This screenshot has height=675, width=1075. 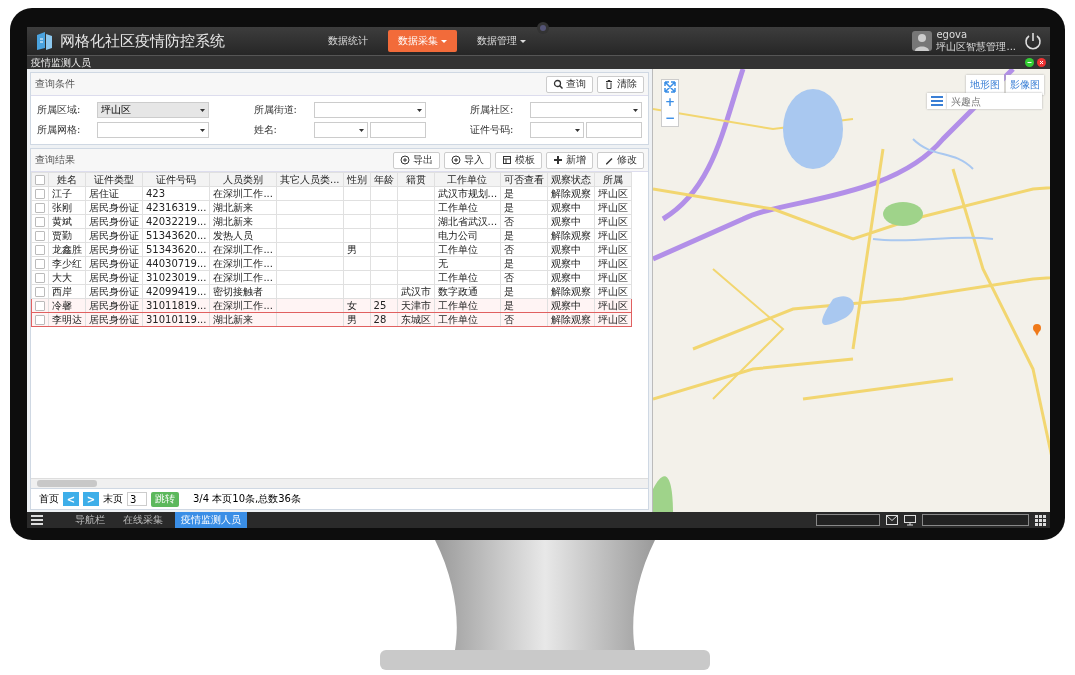 I want to click on taskbar-tab: 导航栏, so click(x=90, y=520).